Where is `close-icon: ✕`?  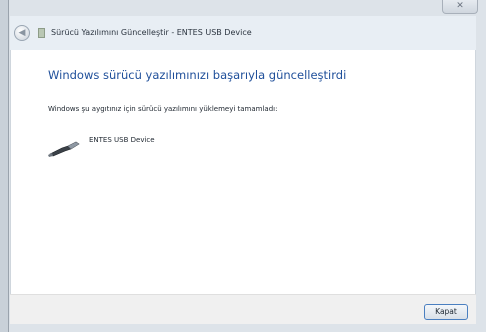
close-icon: ✕ is located at coordinates (460, 6).